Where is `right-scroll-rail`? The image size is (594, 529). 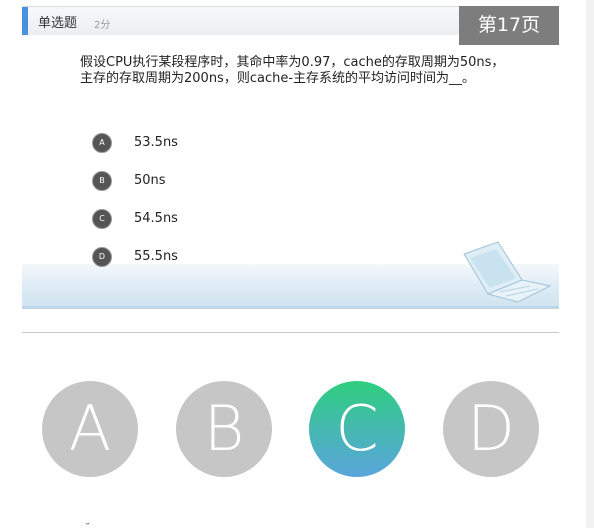 right-scroll-rail is located at coordinates (590, 264).